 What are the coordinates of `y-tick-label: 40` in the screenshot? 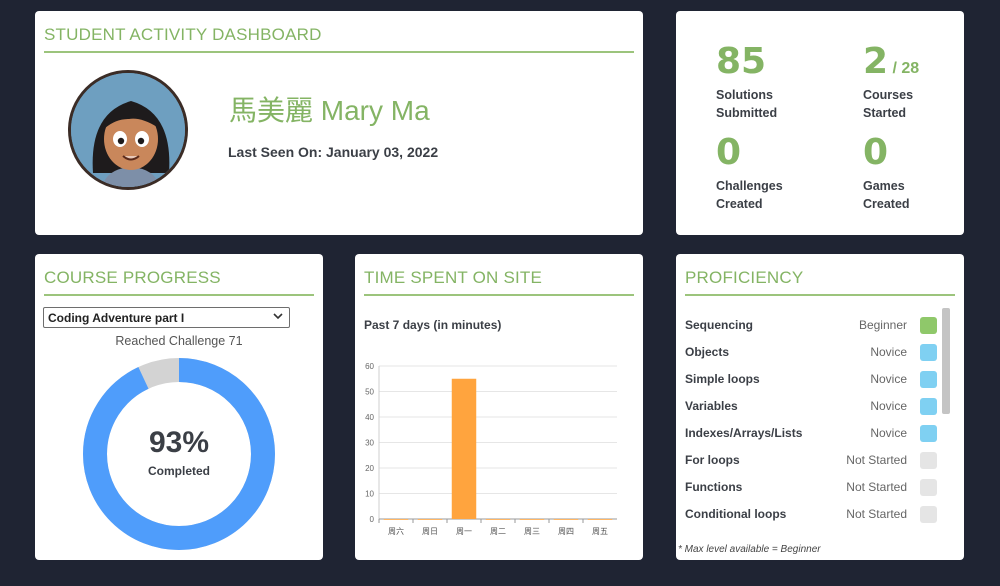 It's located at (369, 417).